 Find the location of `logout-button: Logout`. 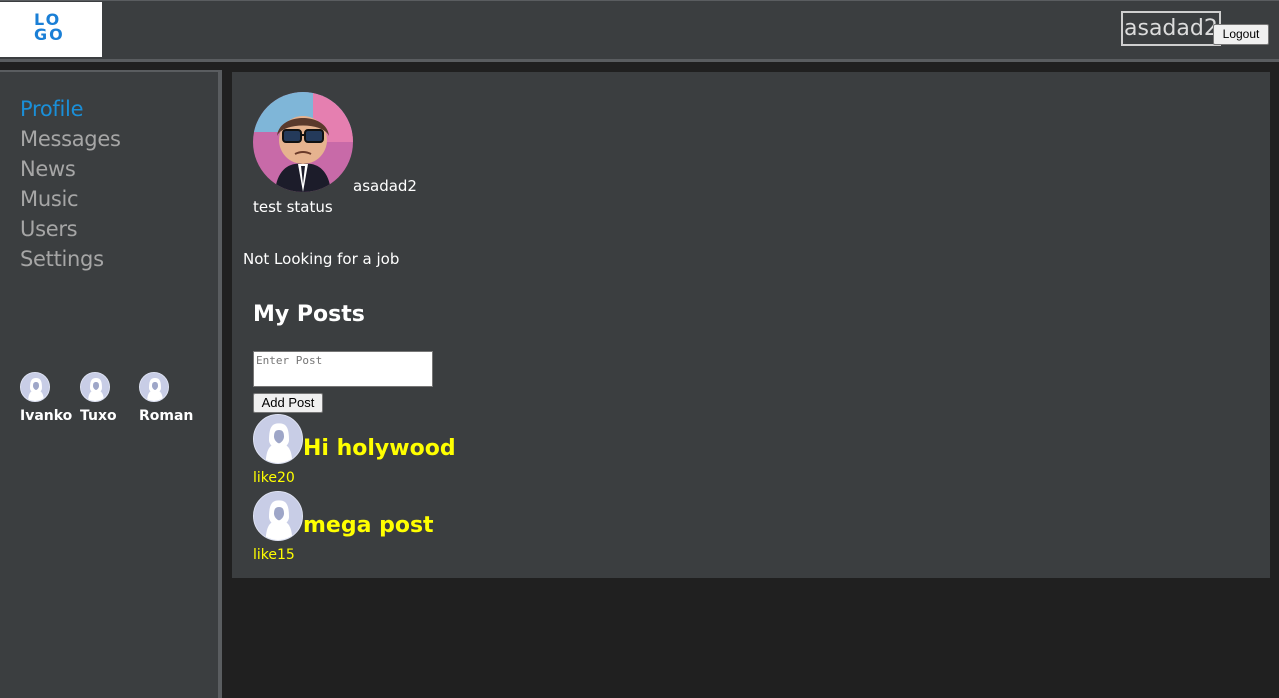

logout-button: Logout is located at coordinates (1241, 34).